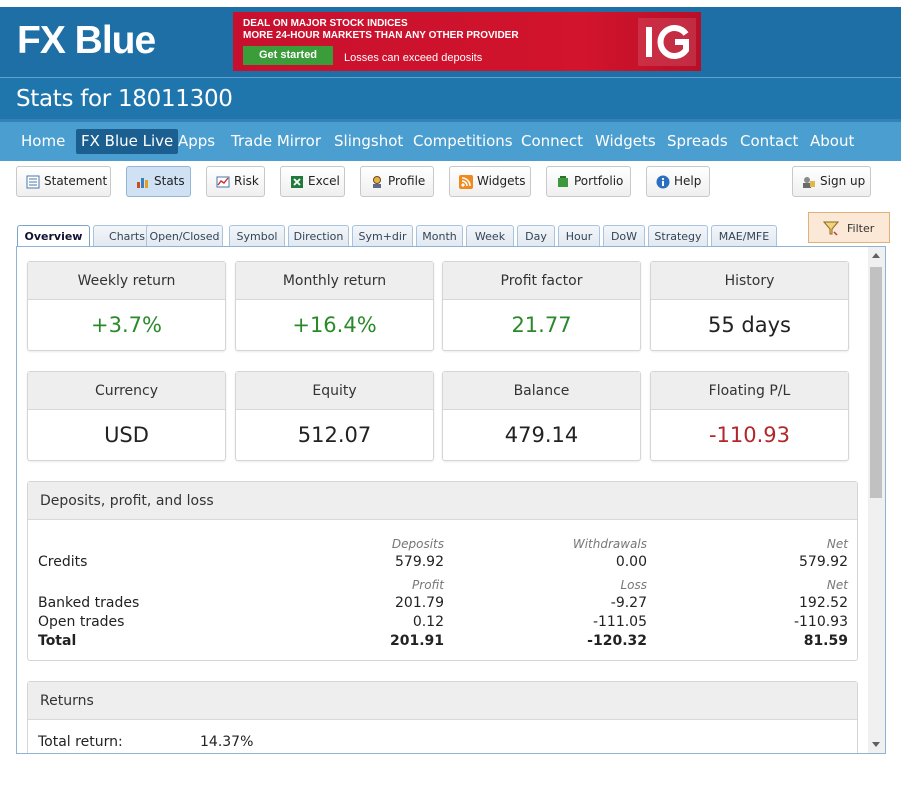  What do you see at coordinates (823, 562) in the screenshot?
I see `credits-net: 579.92` at bounding box center [823, 562].